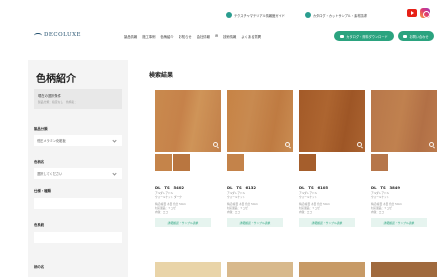 The width and height of the screenshot is (440, 277). What do you see at coordinates (412, 13) in the screenshot?
I see `youtube-icon` at bounding box center [412, 13].